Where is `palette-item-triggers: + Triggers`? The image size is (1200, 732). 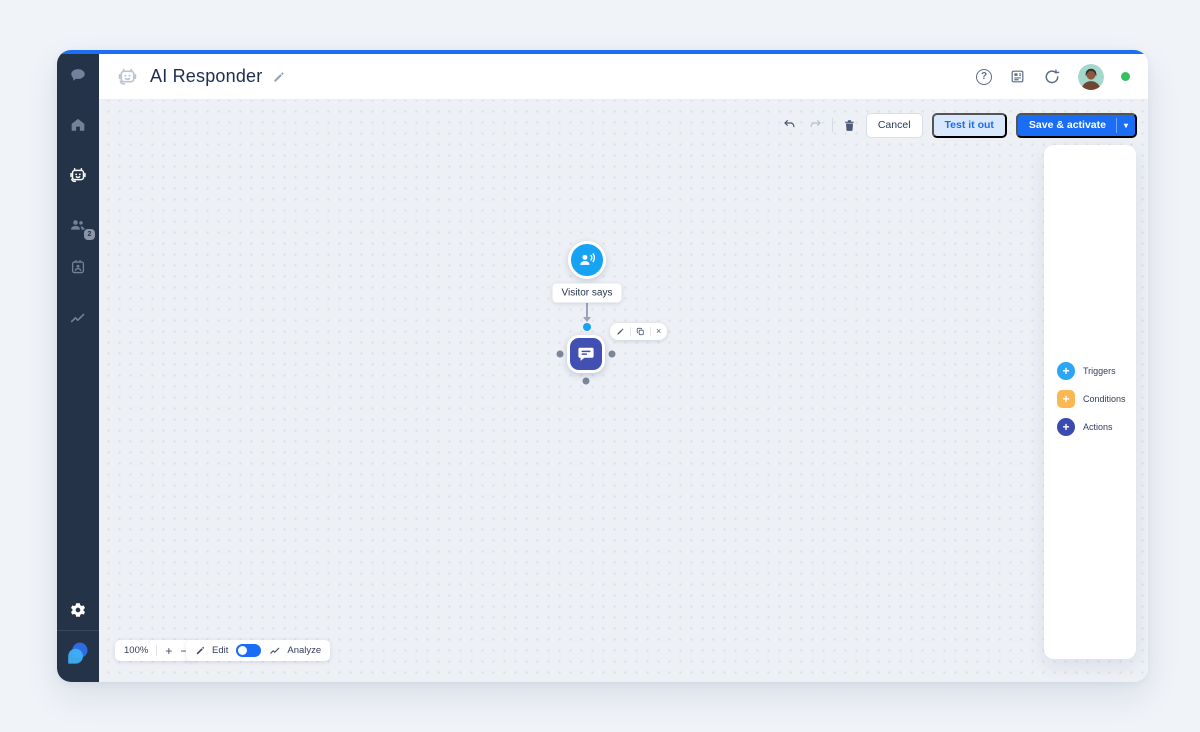 palette-item-triggers: + Triggers is located at coordinates (1091, 371).